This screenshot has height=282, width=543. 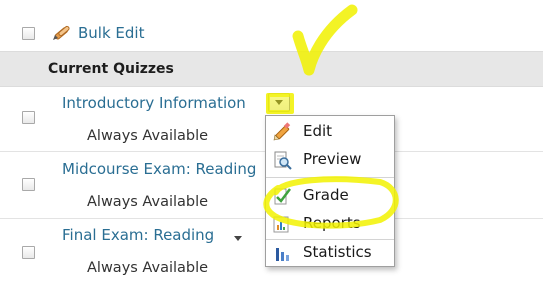 I want to click on bulk-edit-icon, so click(x=62, y=34).